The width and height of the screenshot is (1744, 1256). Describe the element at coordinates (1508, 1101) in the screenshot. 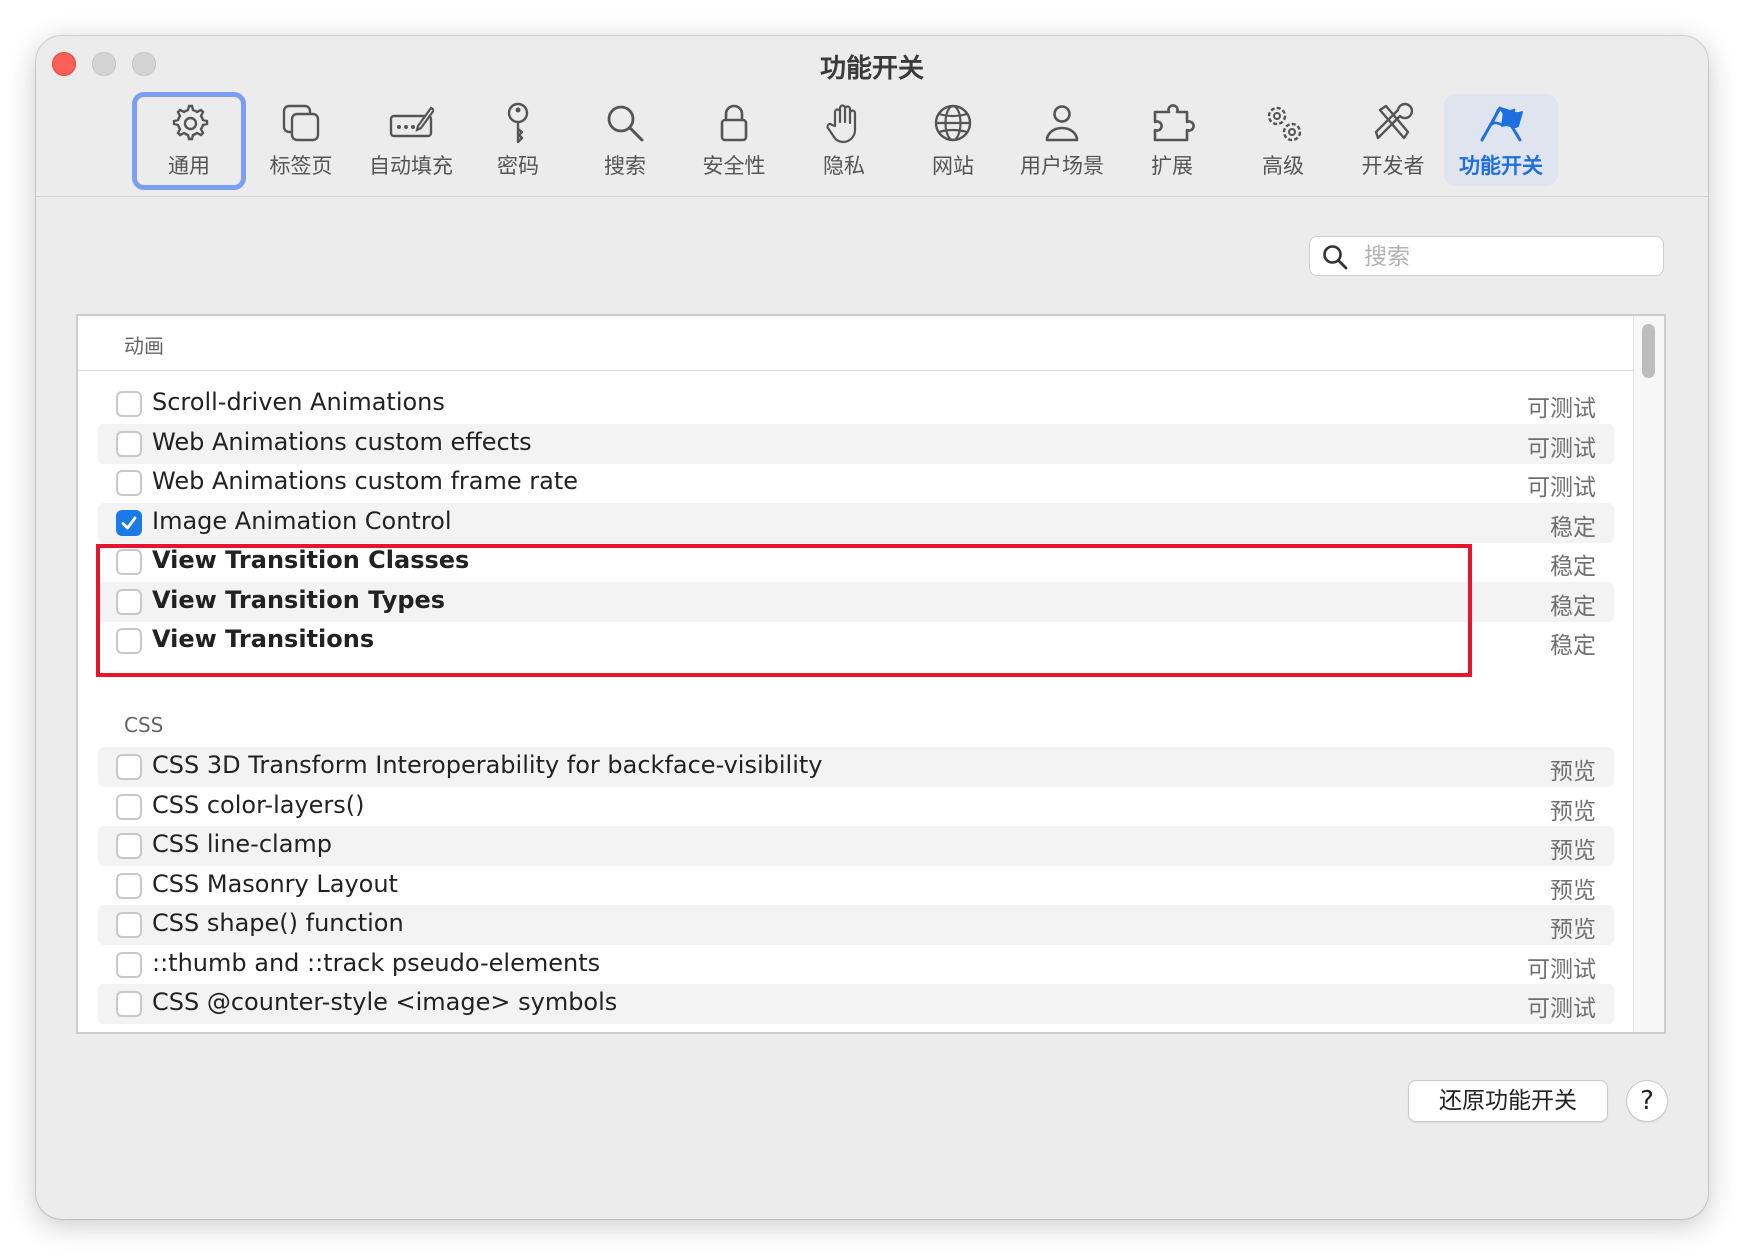

I see `reset-feature-flags-button: 还原功能开关` at that location.